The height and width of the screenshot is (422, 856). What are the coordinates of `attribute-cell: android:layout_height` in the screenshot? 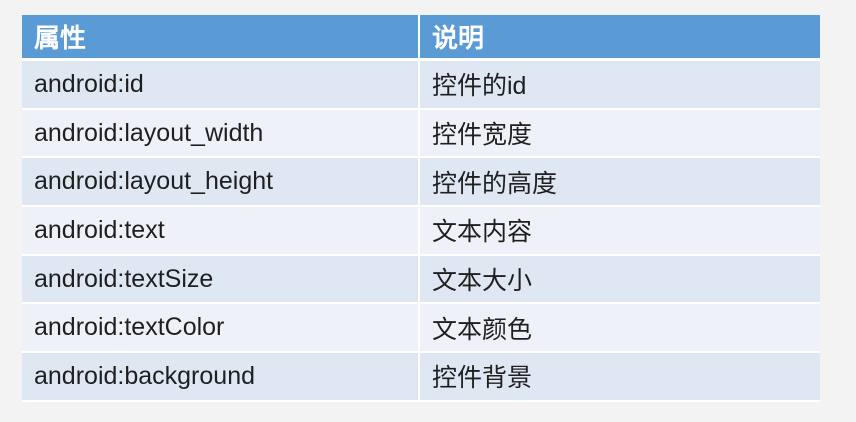 It's located at (221, 183).